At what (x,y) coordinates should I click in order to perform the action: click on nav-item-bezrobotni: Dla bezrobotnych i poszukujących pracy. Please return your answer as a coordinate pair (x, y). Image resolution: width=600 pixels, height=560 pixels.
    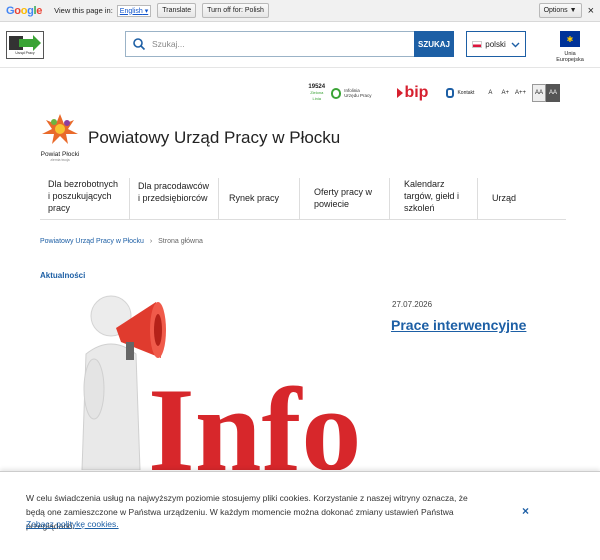
    Looking at the image, I should click on (85, 198).